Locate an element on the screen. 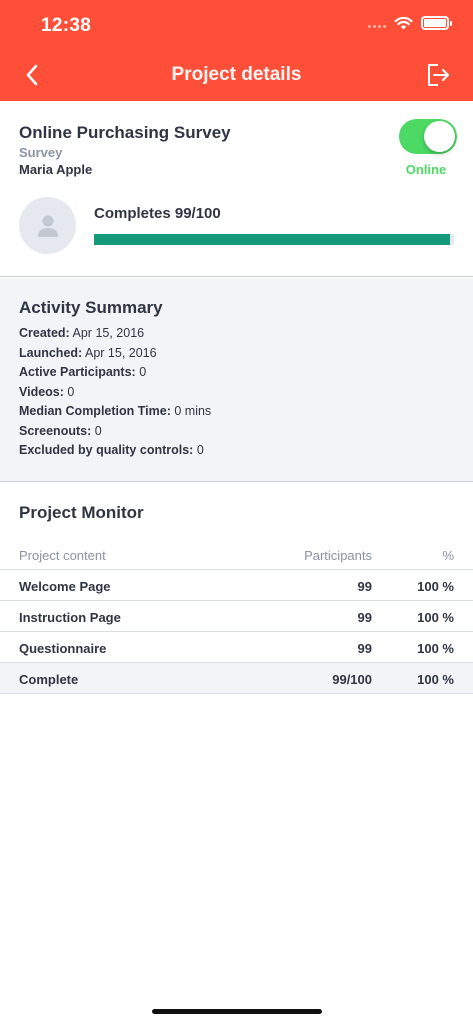 The image size is (473, 1024). status-time: 12:38 is located at coordinates (66, 25).